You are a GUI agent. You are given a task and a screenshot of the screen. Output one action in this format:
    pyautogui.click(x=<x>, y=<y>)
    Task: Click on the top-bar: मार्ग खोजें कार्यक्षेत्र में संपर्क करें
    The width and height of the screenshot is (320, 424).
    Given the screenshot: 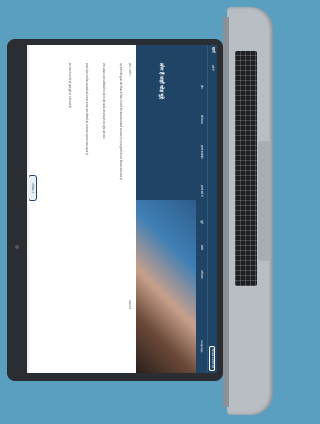 What is the action you would take?
    pyautogui.click(x=212, y=209)
    